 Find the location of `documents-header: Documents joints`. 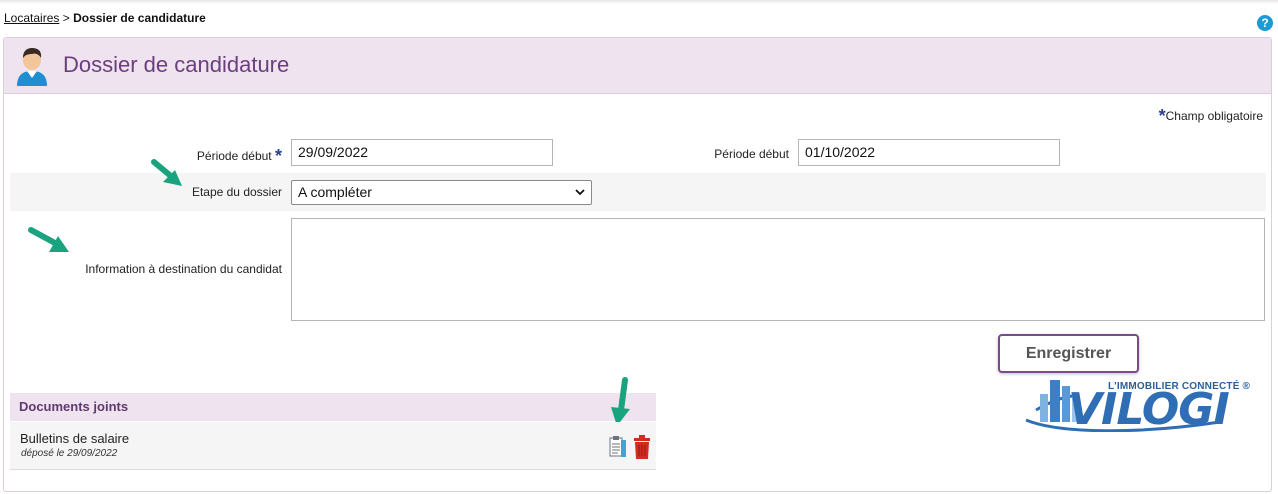

documents-header: Documents joints is located at coordinates (333, 407).